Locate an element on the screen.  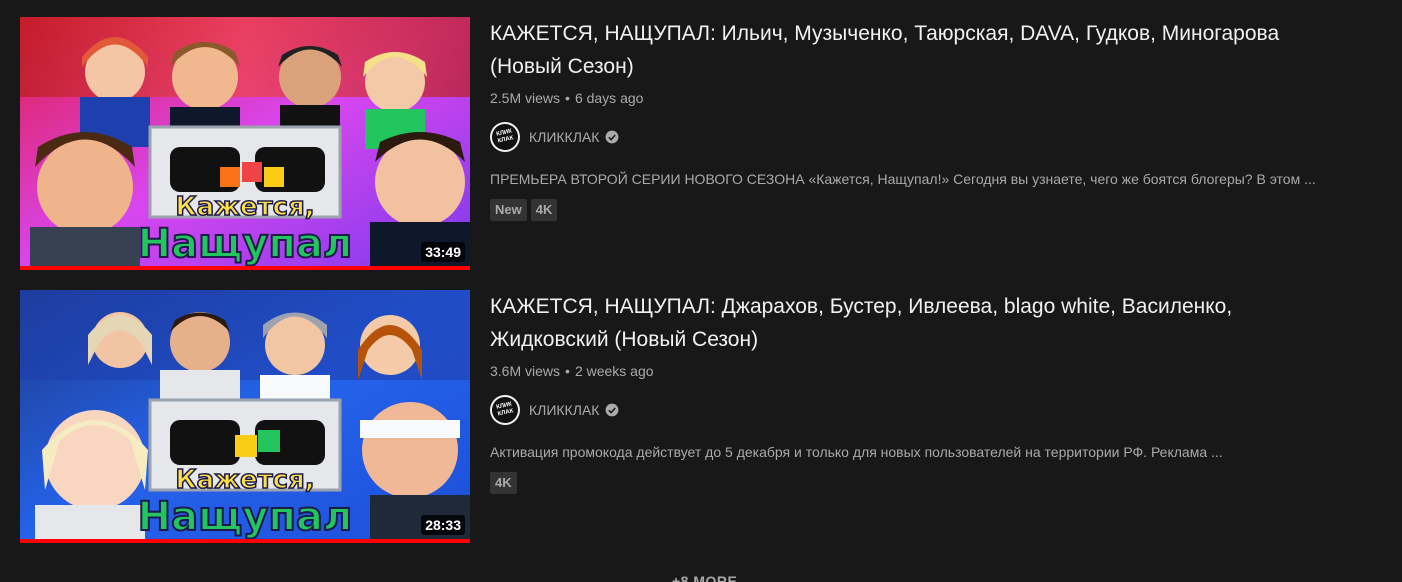
video-thumbnail: Кажется, Нащупал 33:49 is located at coordinates (245, 143).